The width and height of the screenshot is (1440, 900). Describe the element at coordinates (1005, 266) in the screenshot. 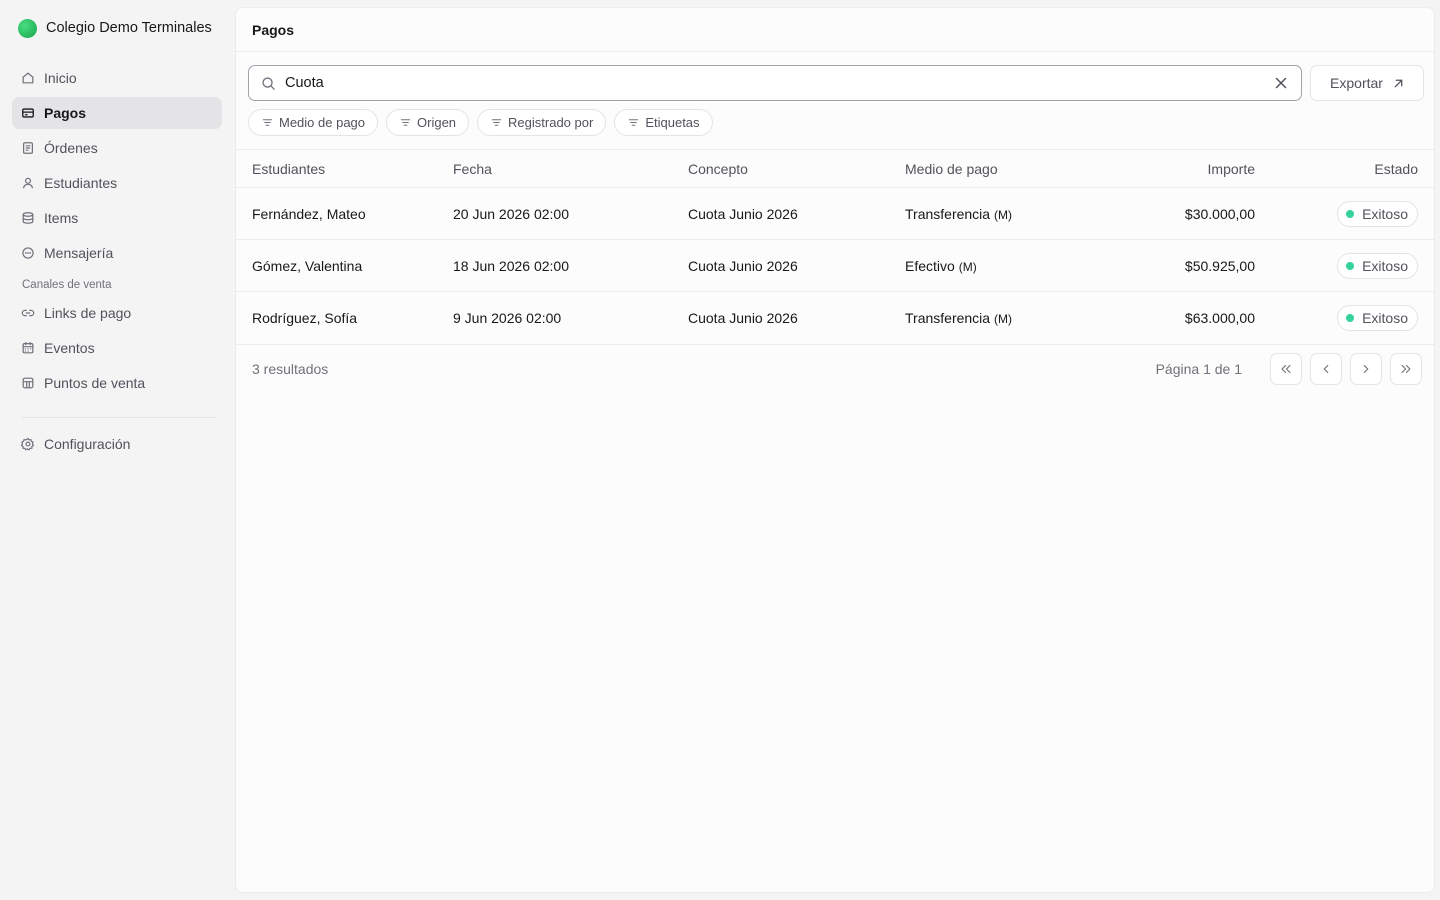

I see `cell-method: Efectivo (M)` at that location.